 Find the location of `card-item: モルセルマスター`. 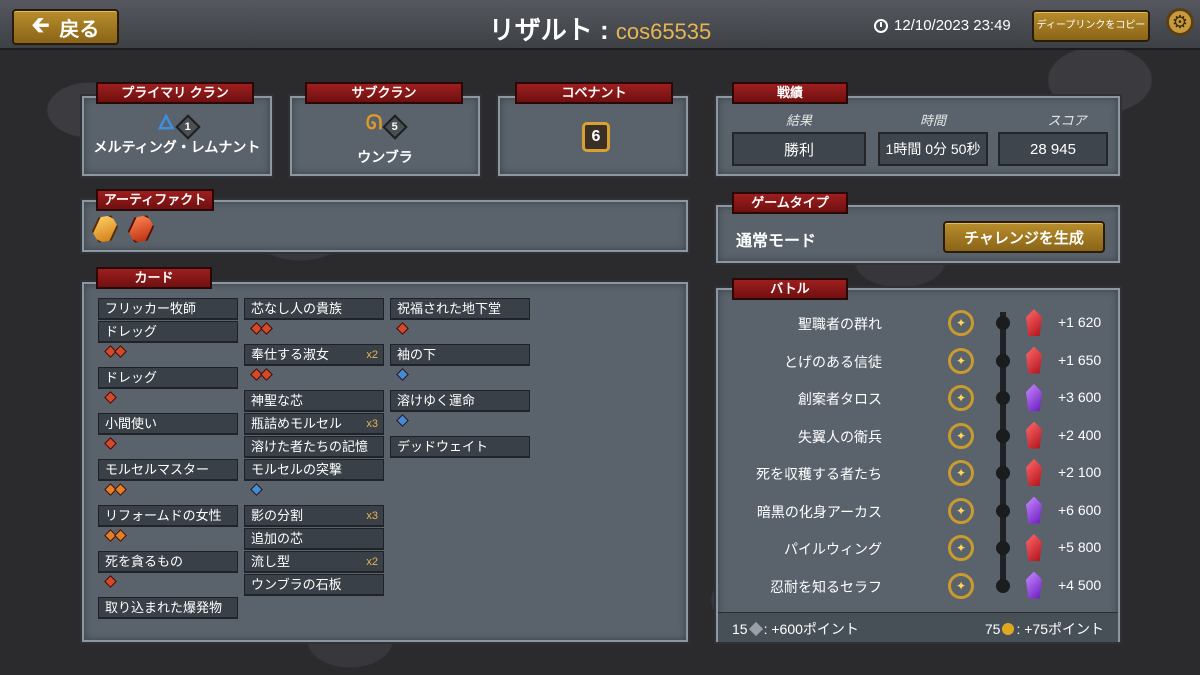

card-item: モルセルマスター is located at coordinates (168, 470).